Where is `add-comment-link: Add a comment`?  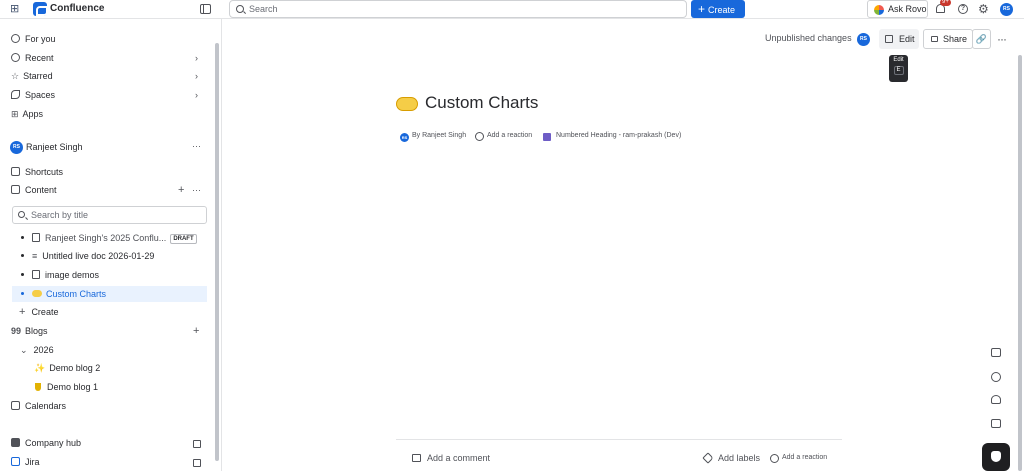
add-comment-link: Add a comment is located at coordinates (458, 458).